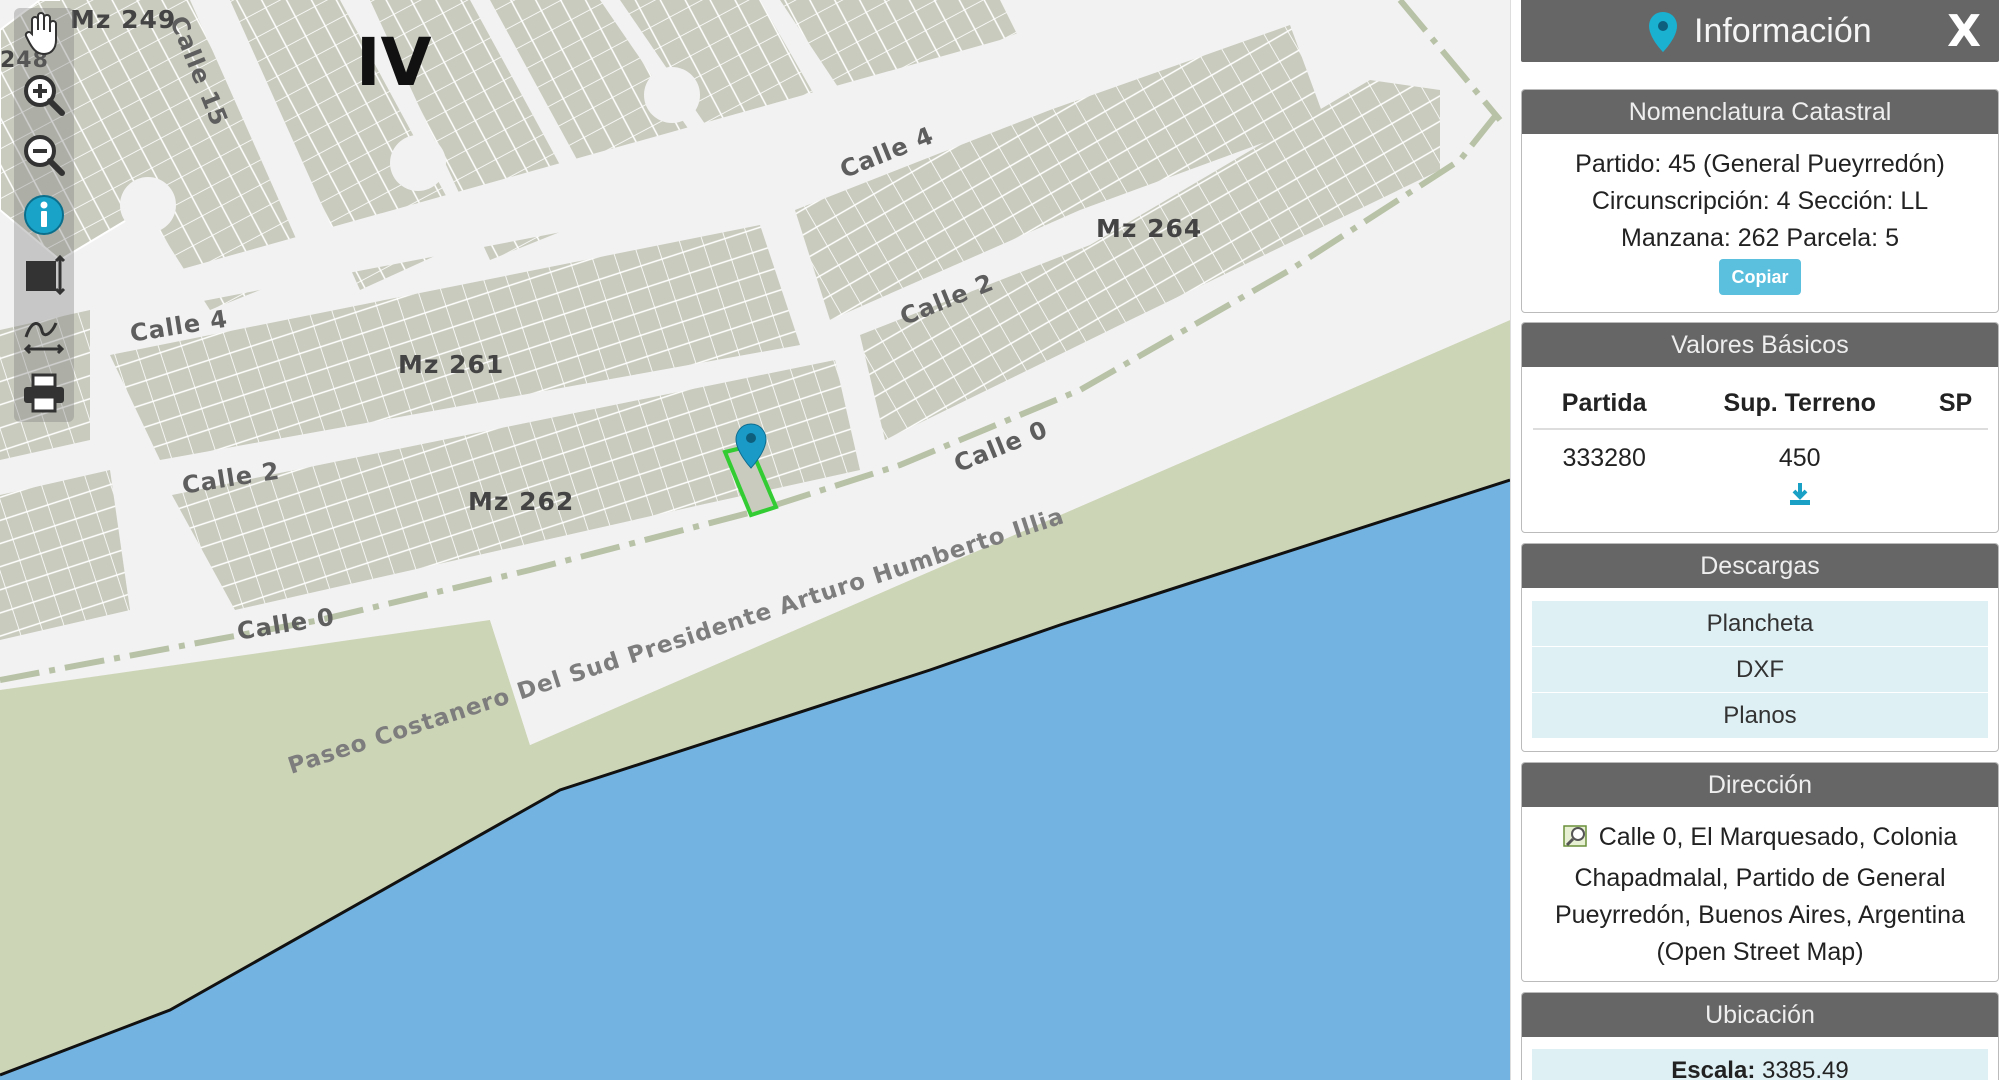  Describe the element at coordinates (44, 393) in the screenshot. I see `print-icon` at that location.